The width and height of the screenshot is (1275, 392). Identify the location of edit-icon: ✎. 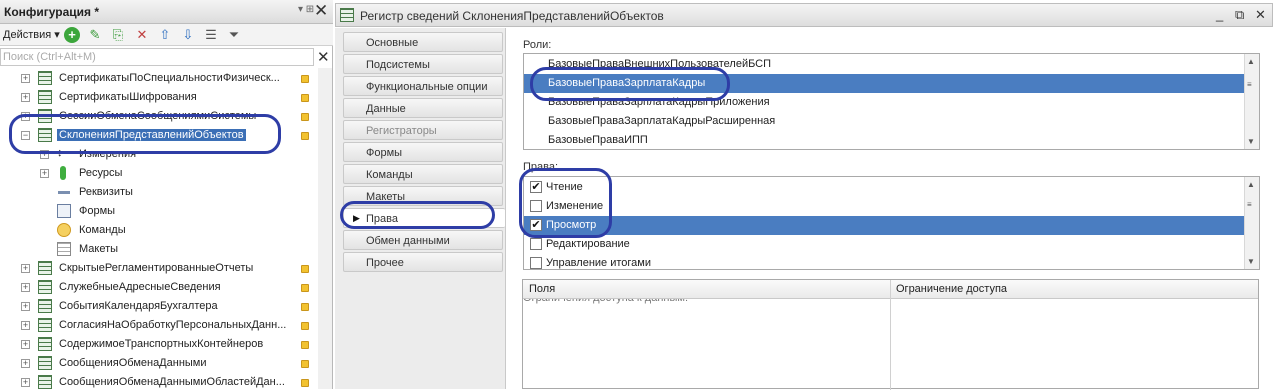
(95, 35).